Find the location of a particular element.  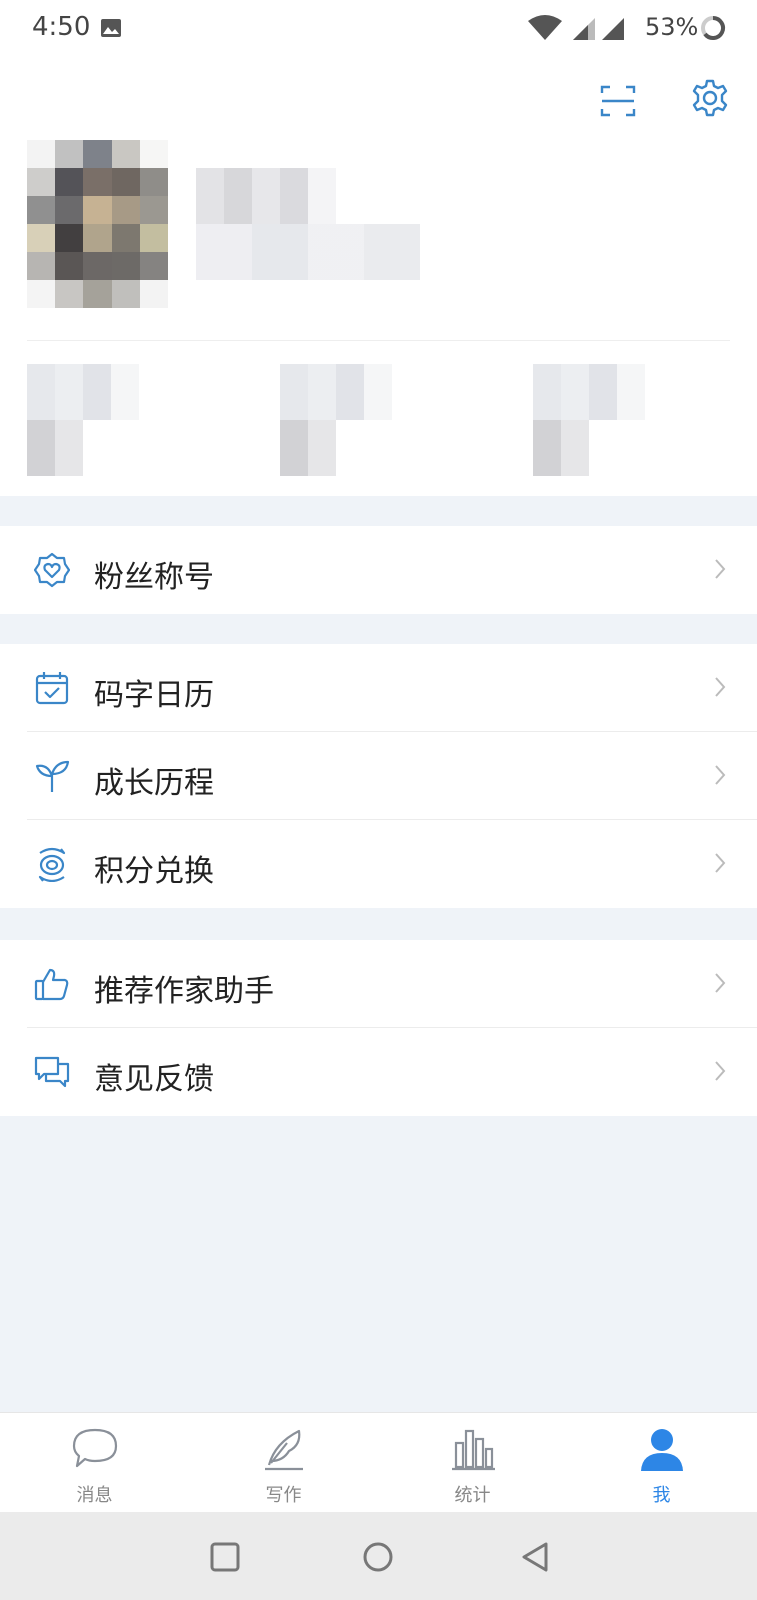

battery-percent: 53% is located at coordinates (672, 27).